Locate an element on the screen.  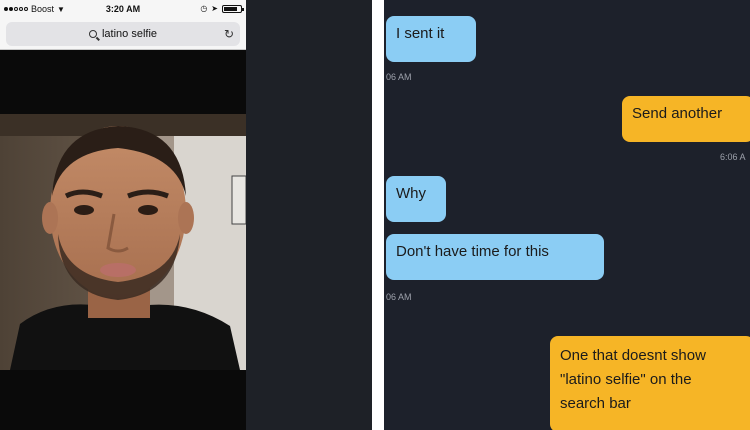
message-line: search bar is located at coordinates (595, 403).